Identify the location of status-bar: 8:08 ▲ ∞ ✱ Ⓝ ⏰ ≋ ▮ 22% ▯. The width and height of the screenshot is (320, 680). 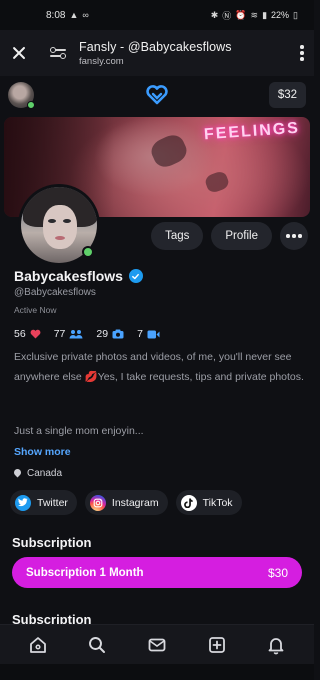
(157, 15).